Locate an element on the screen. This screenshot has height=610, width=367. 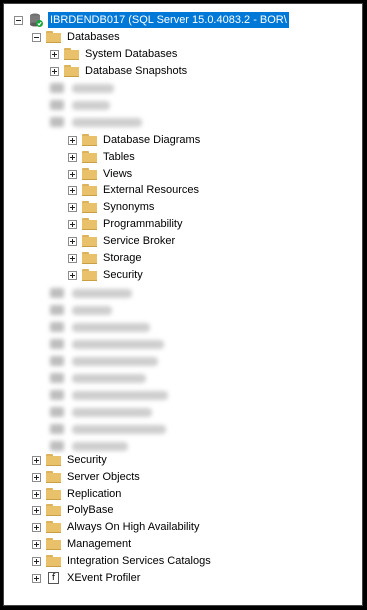
tree-node-system-databases: System Databases is located at coordinates (113, 54).